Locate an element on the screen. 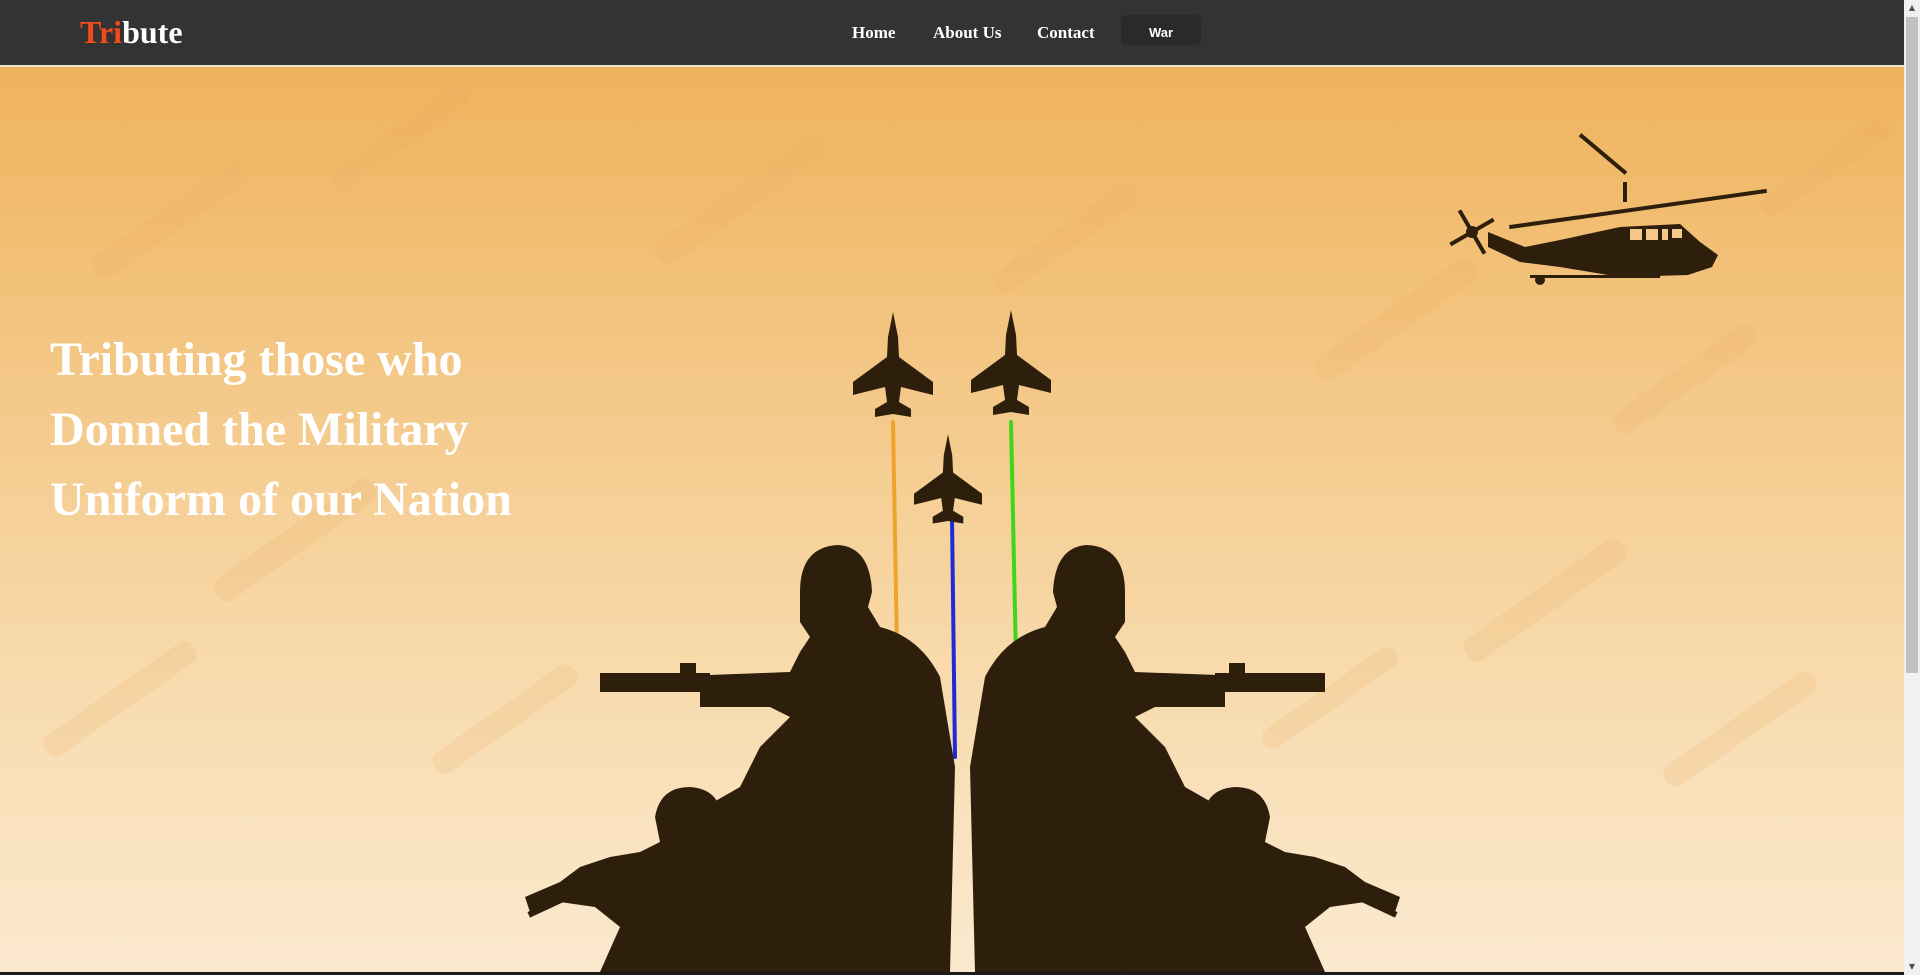 The height and width of the screenshot is (975, 1920). war-button: War is located at coordinates (1161, 30).